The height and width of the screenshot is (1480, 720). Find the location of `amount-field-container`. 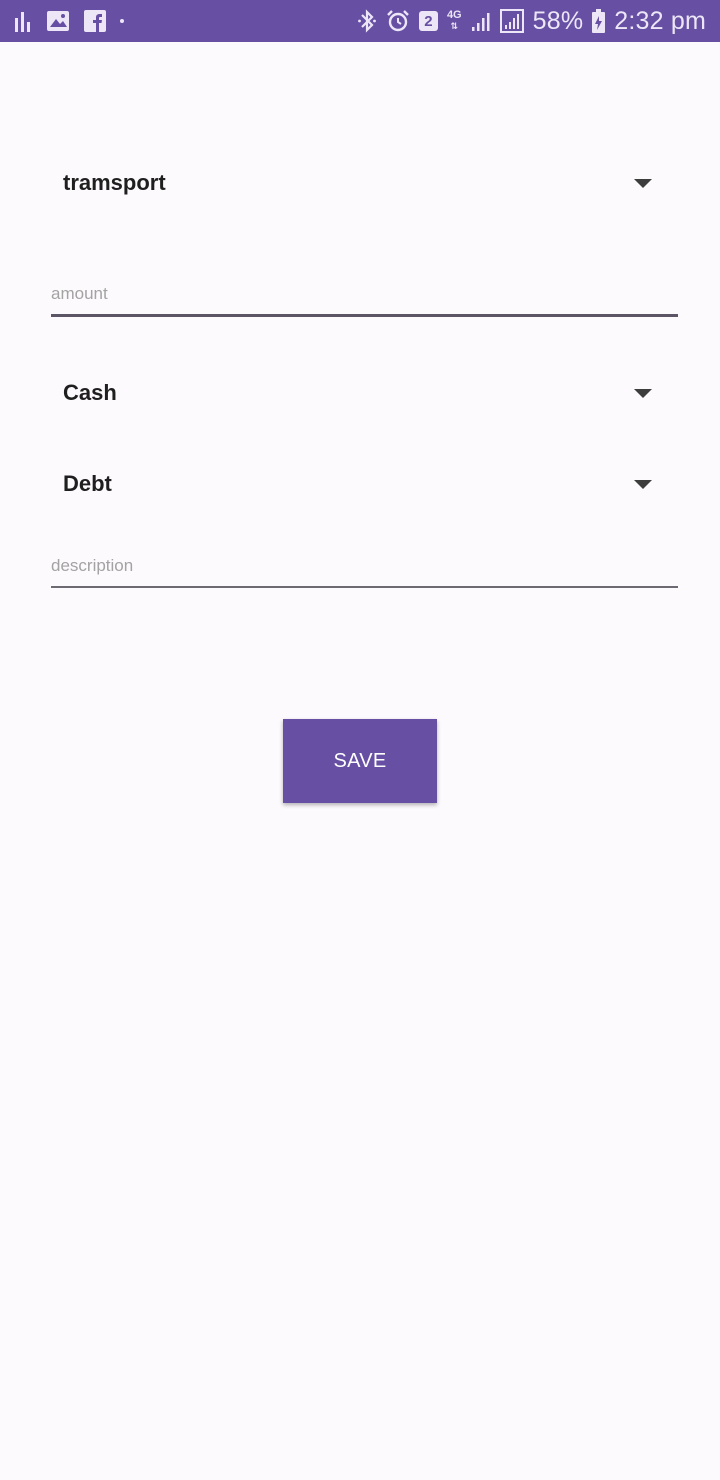

amount-field-container is located at coordinates (364, 298).